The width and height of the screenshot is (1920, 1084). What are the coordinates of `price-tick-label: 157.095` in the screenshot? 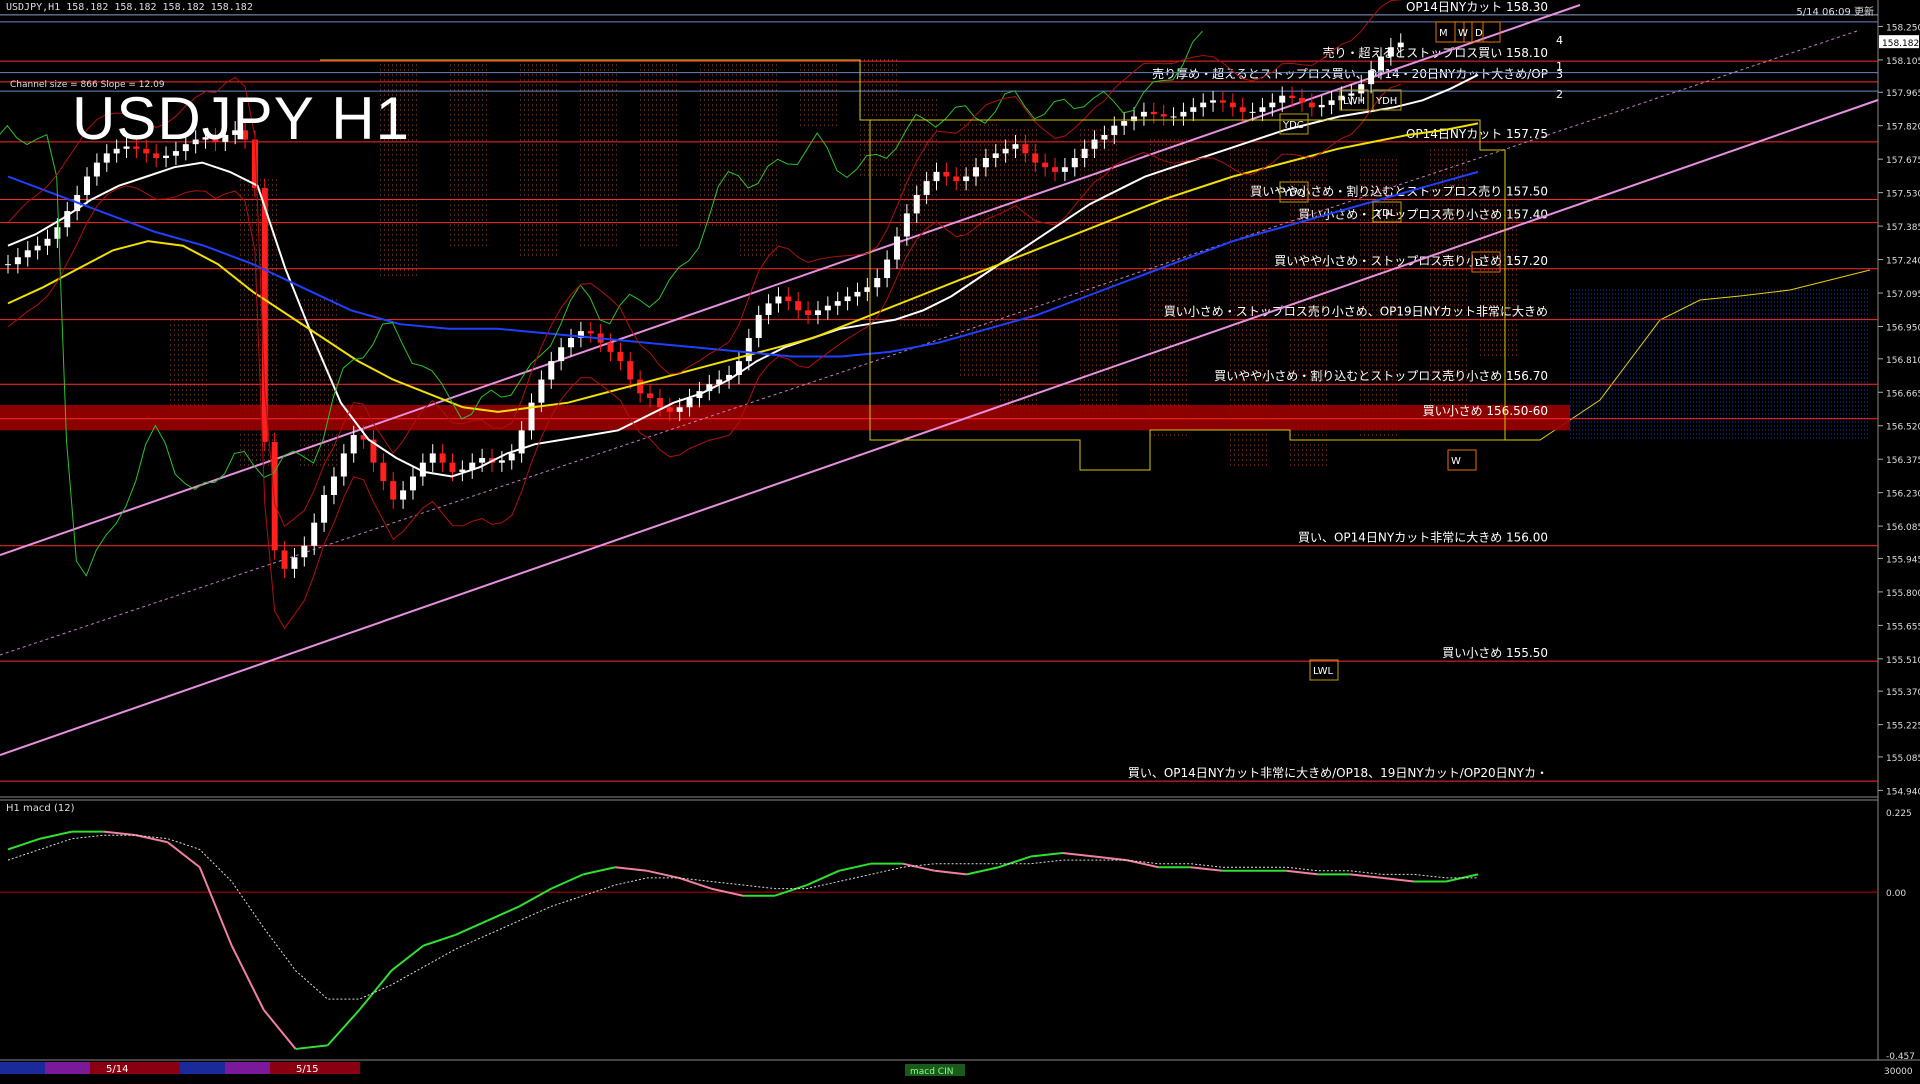 It's located at (1903, 295).